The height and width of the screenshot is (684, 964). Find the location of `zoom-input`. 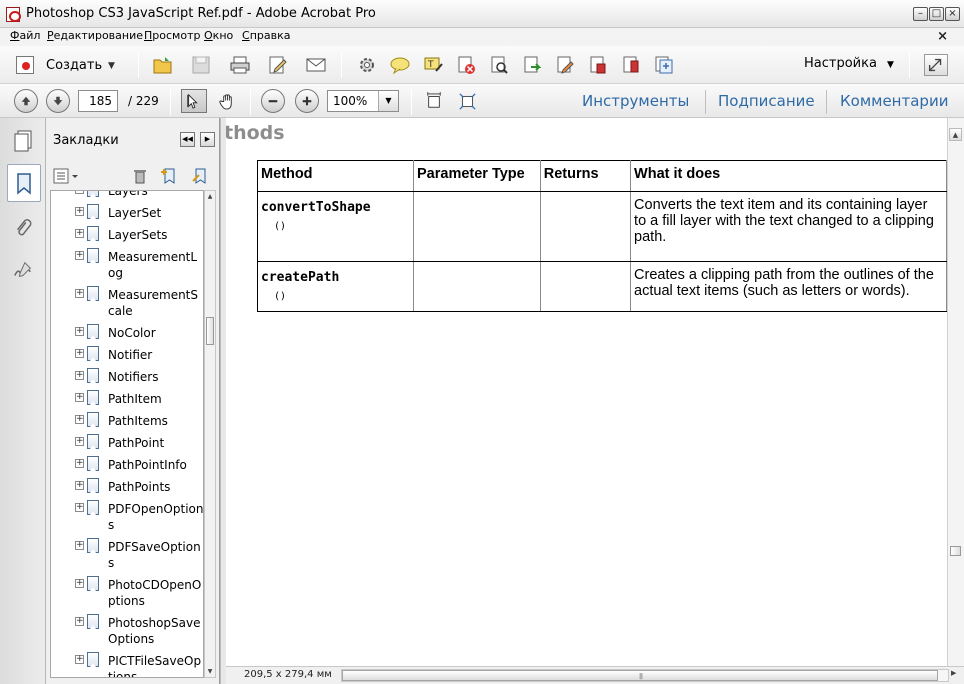

zoom-input is located at coordinates (354, 101).